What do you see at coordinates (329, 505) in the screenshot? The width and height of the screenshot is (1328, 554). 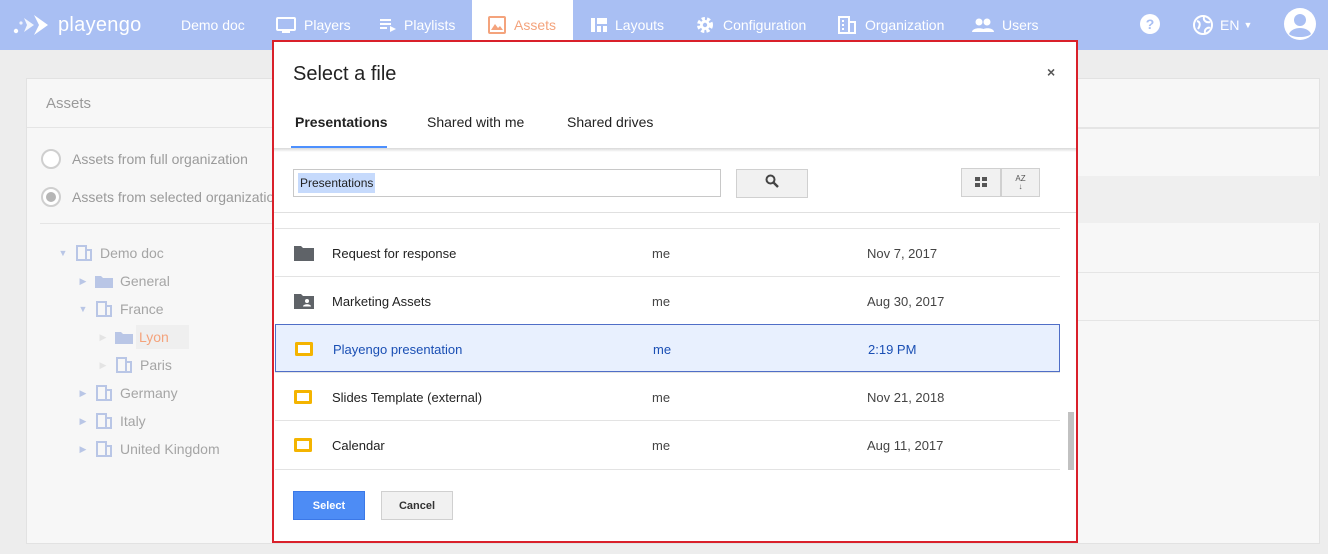 I see `select-button: Select` at bounding box center [329, 505].